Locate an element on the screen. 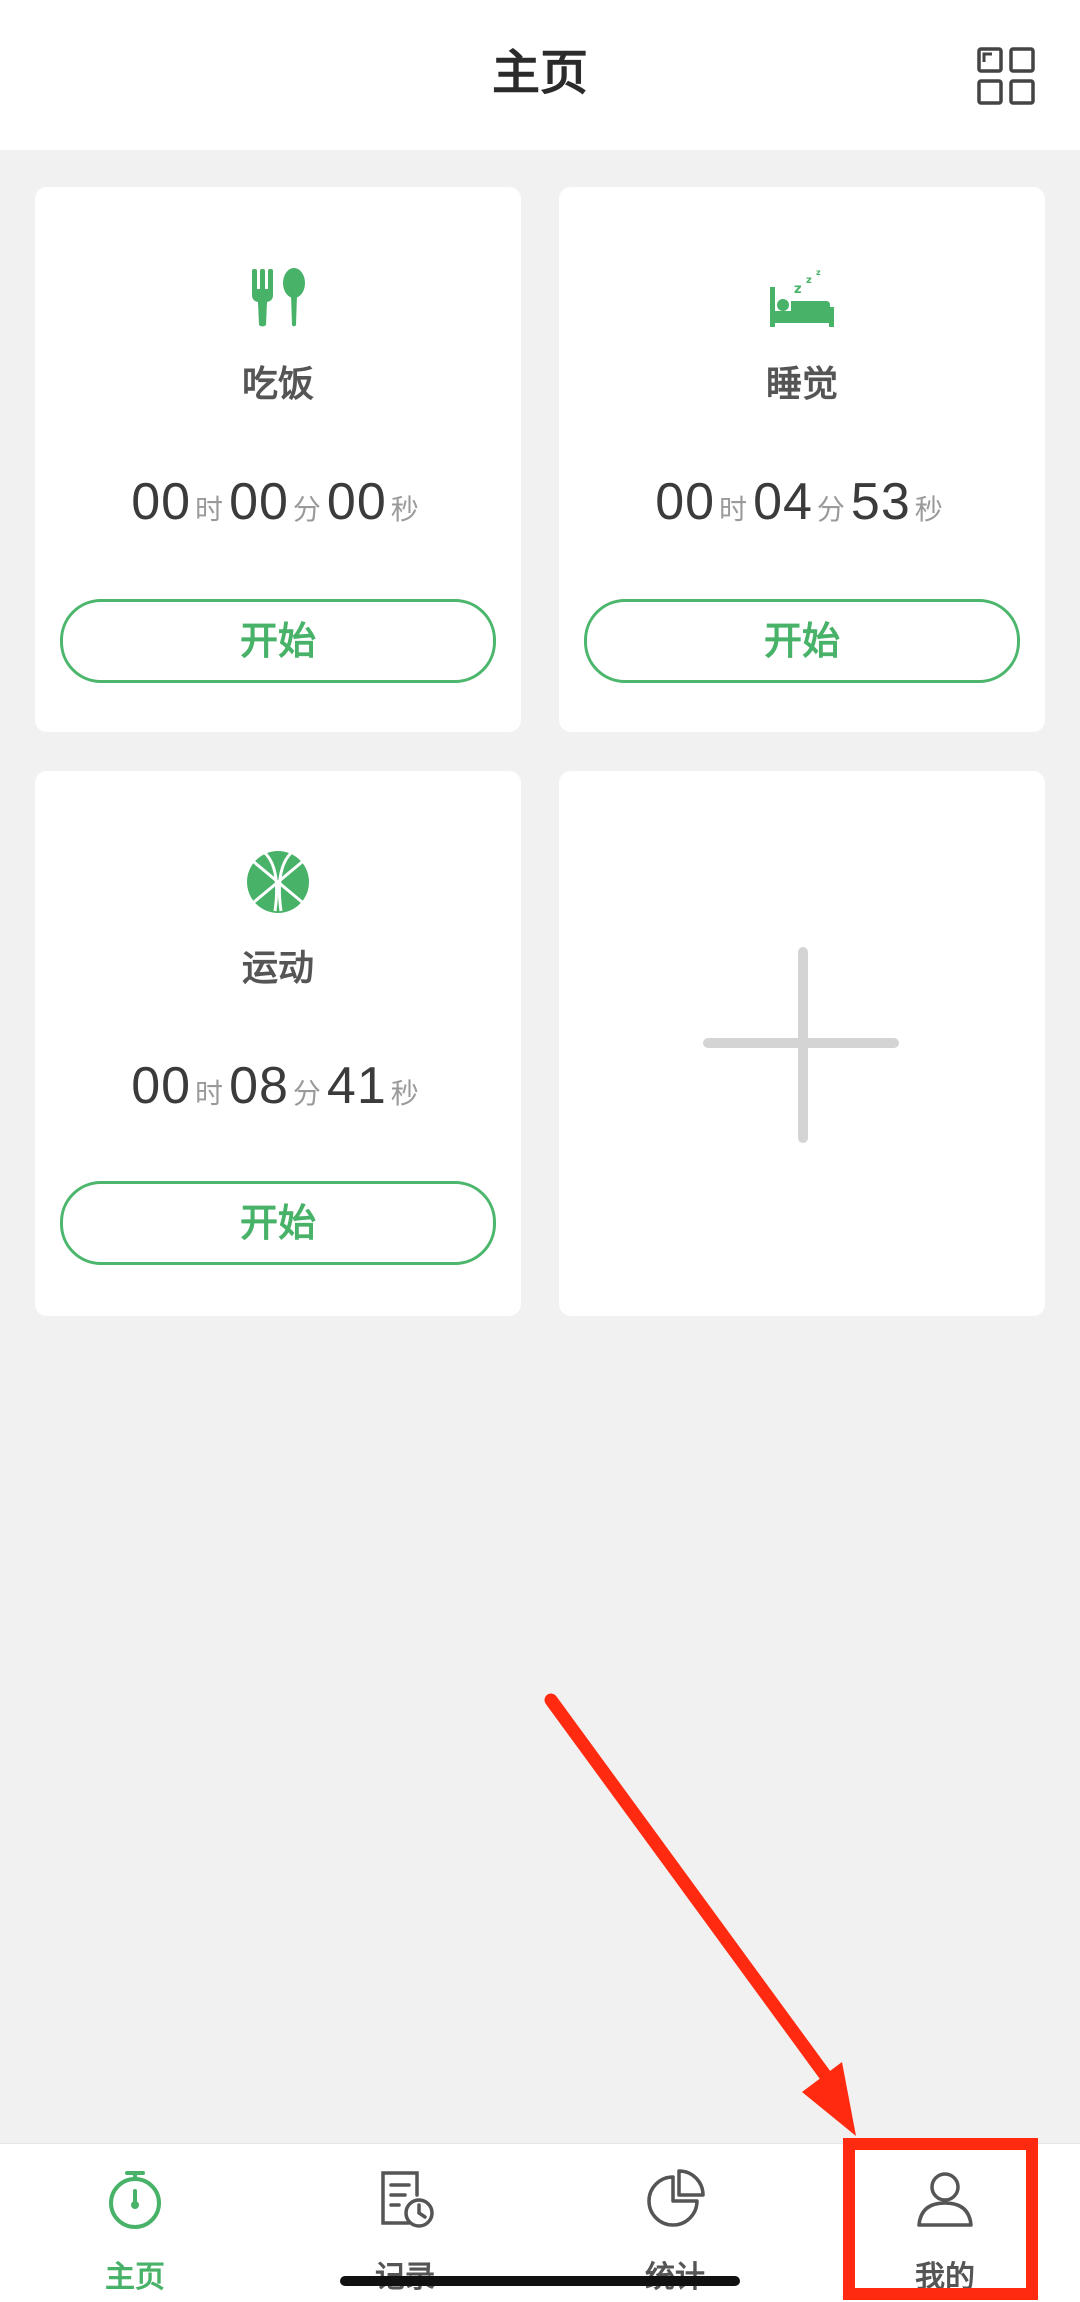  tab-mine: 我的 is located at coordinates (945, 2223).